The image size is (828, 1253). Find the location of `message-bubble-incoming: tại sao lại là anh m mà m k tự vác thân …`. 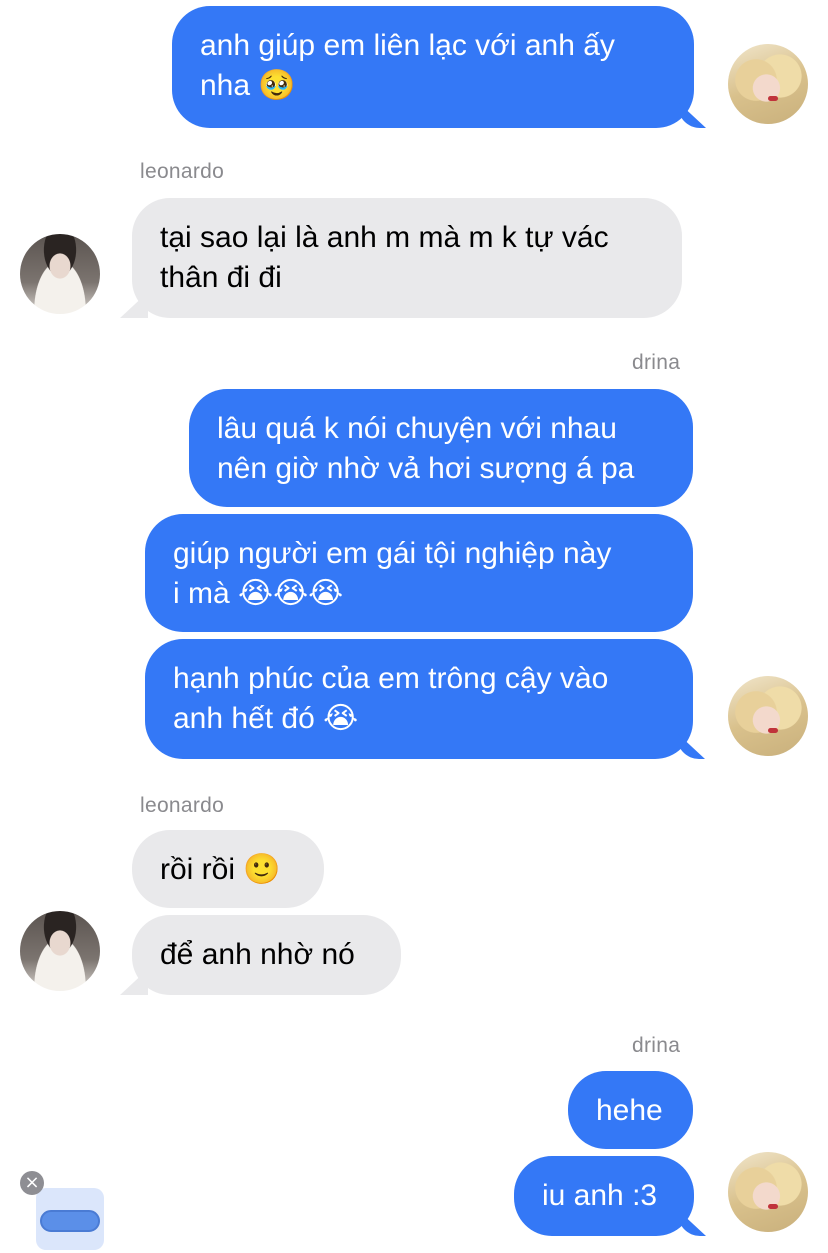

message-bubble-incoming: tại sao lại là anh m mà m k tự vác thân … is located at coordinates (407, 258).